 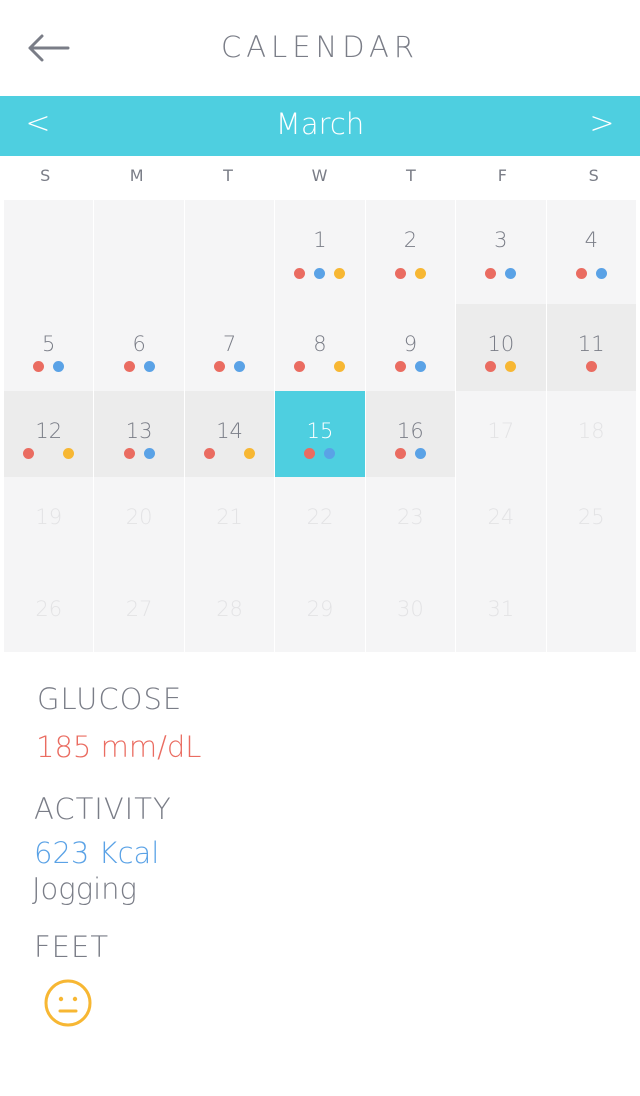 What do you see at coordinates (72, 947) in the screenshot?
I see `feet-label: FEET` at bounding box center [72, 947].